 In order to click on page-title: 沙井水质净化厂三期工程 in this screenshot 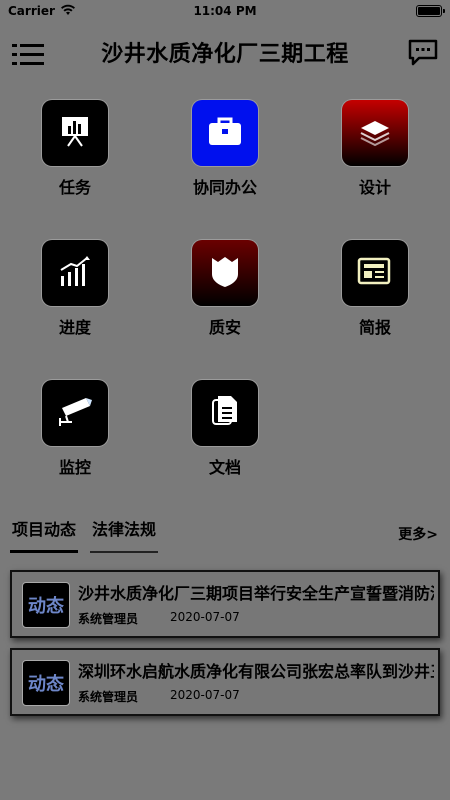, I will do `click(225, 54)`.